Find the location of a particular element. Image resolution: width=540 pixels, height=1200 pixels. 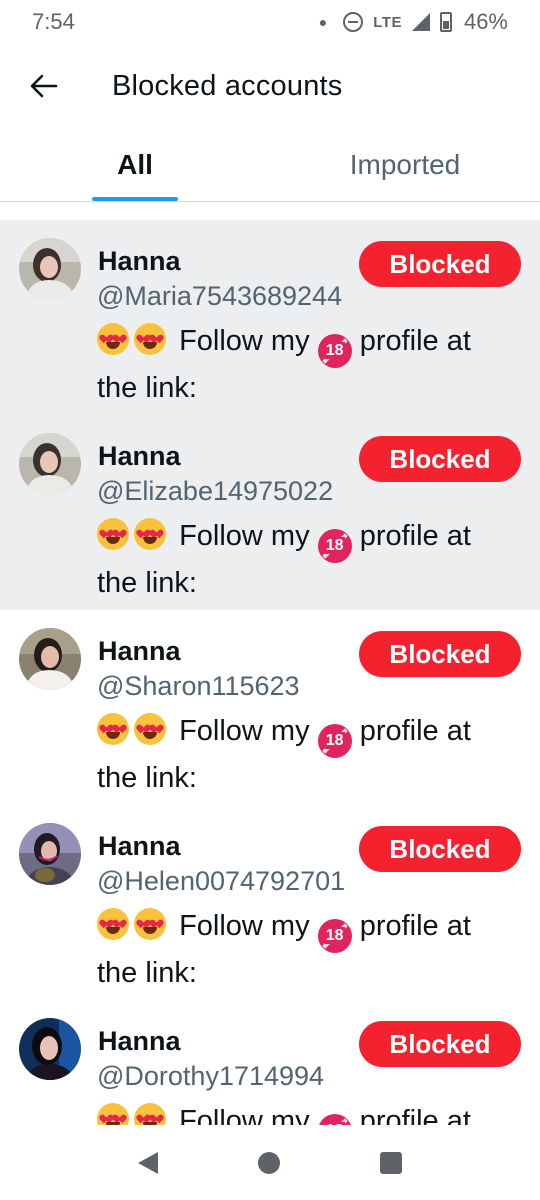

status-icons: ● LTE 46% is located at coordinates (413, 22).